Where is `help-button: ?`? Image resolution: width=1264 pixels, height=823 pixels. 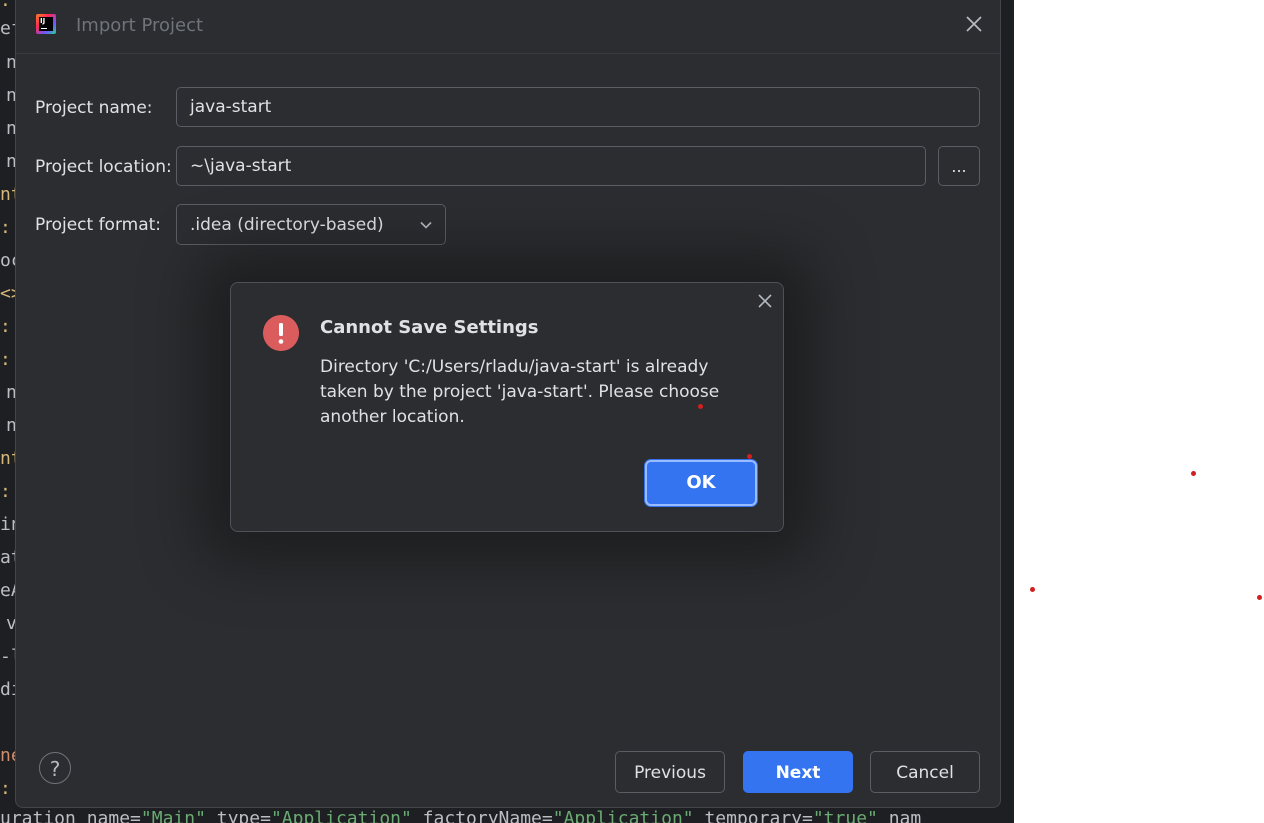
help-button: ? is located at coordinates (55, 768).